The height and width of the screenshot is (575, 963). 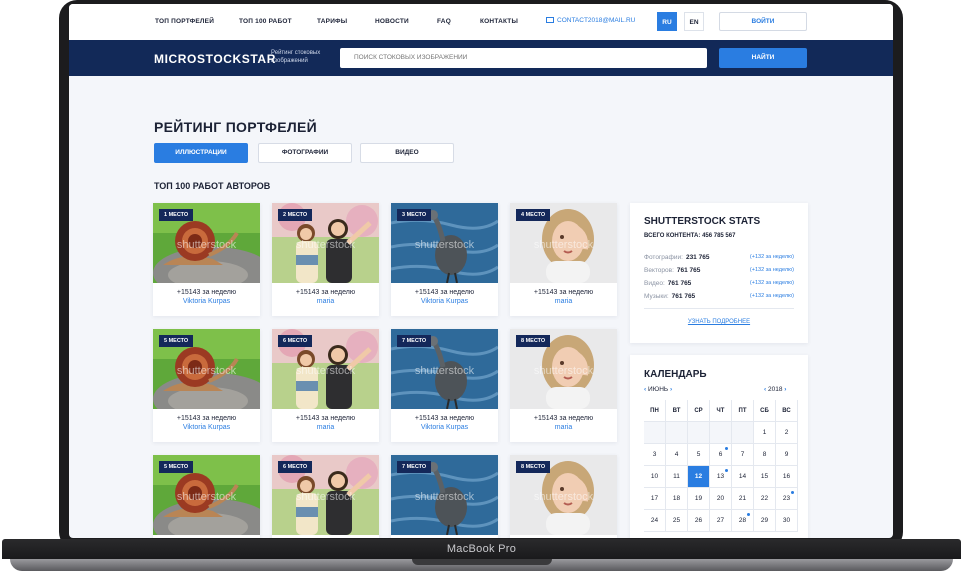 What do you see at coordinates (206, 496) in the screenshot?
I see `work-card: shutterstock 5 МЕСТО` at bounding box center [206, 496].